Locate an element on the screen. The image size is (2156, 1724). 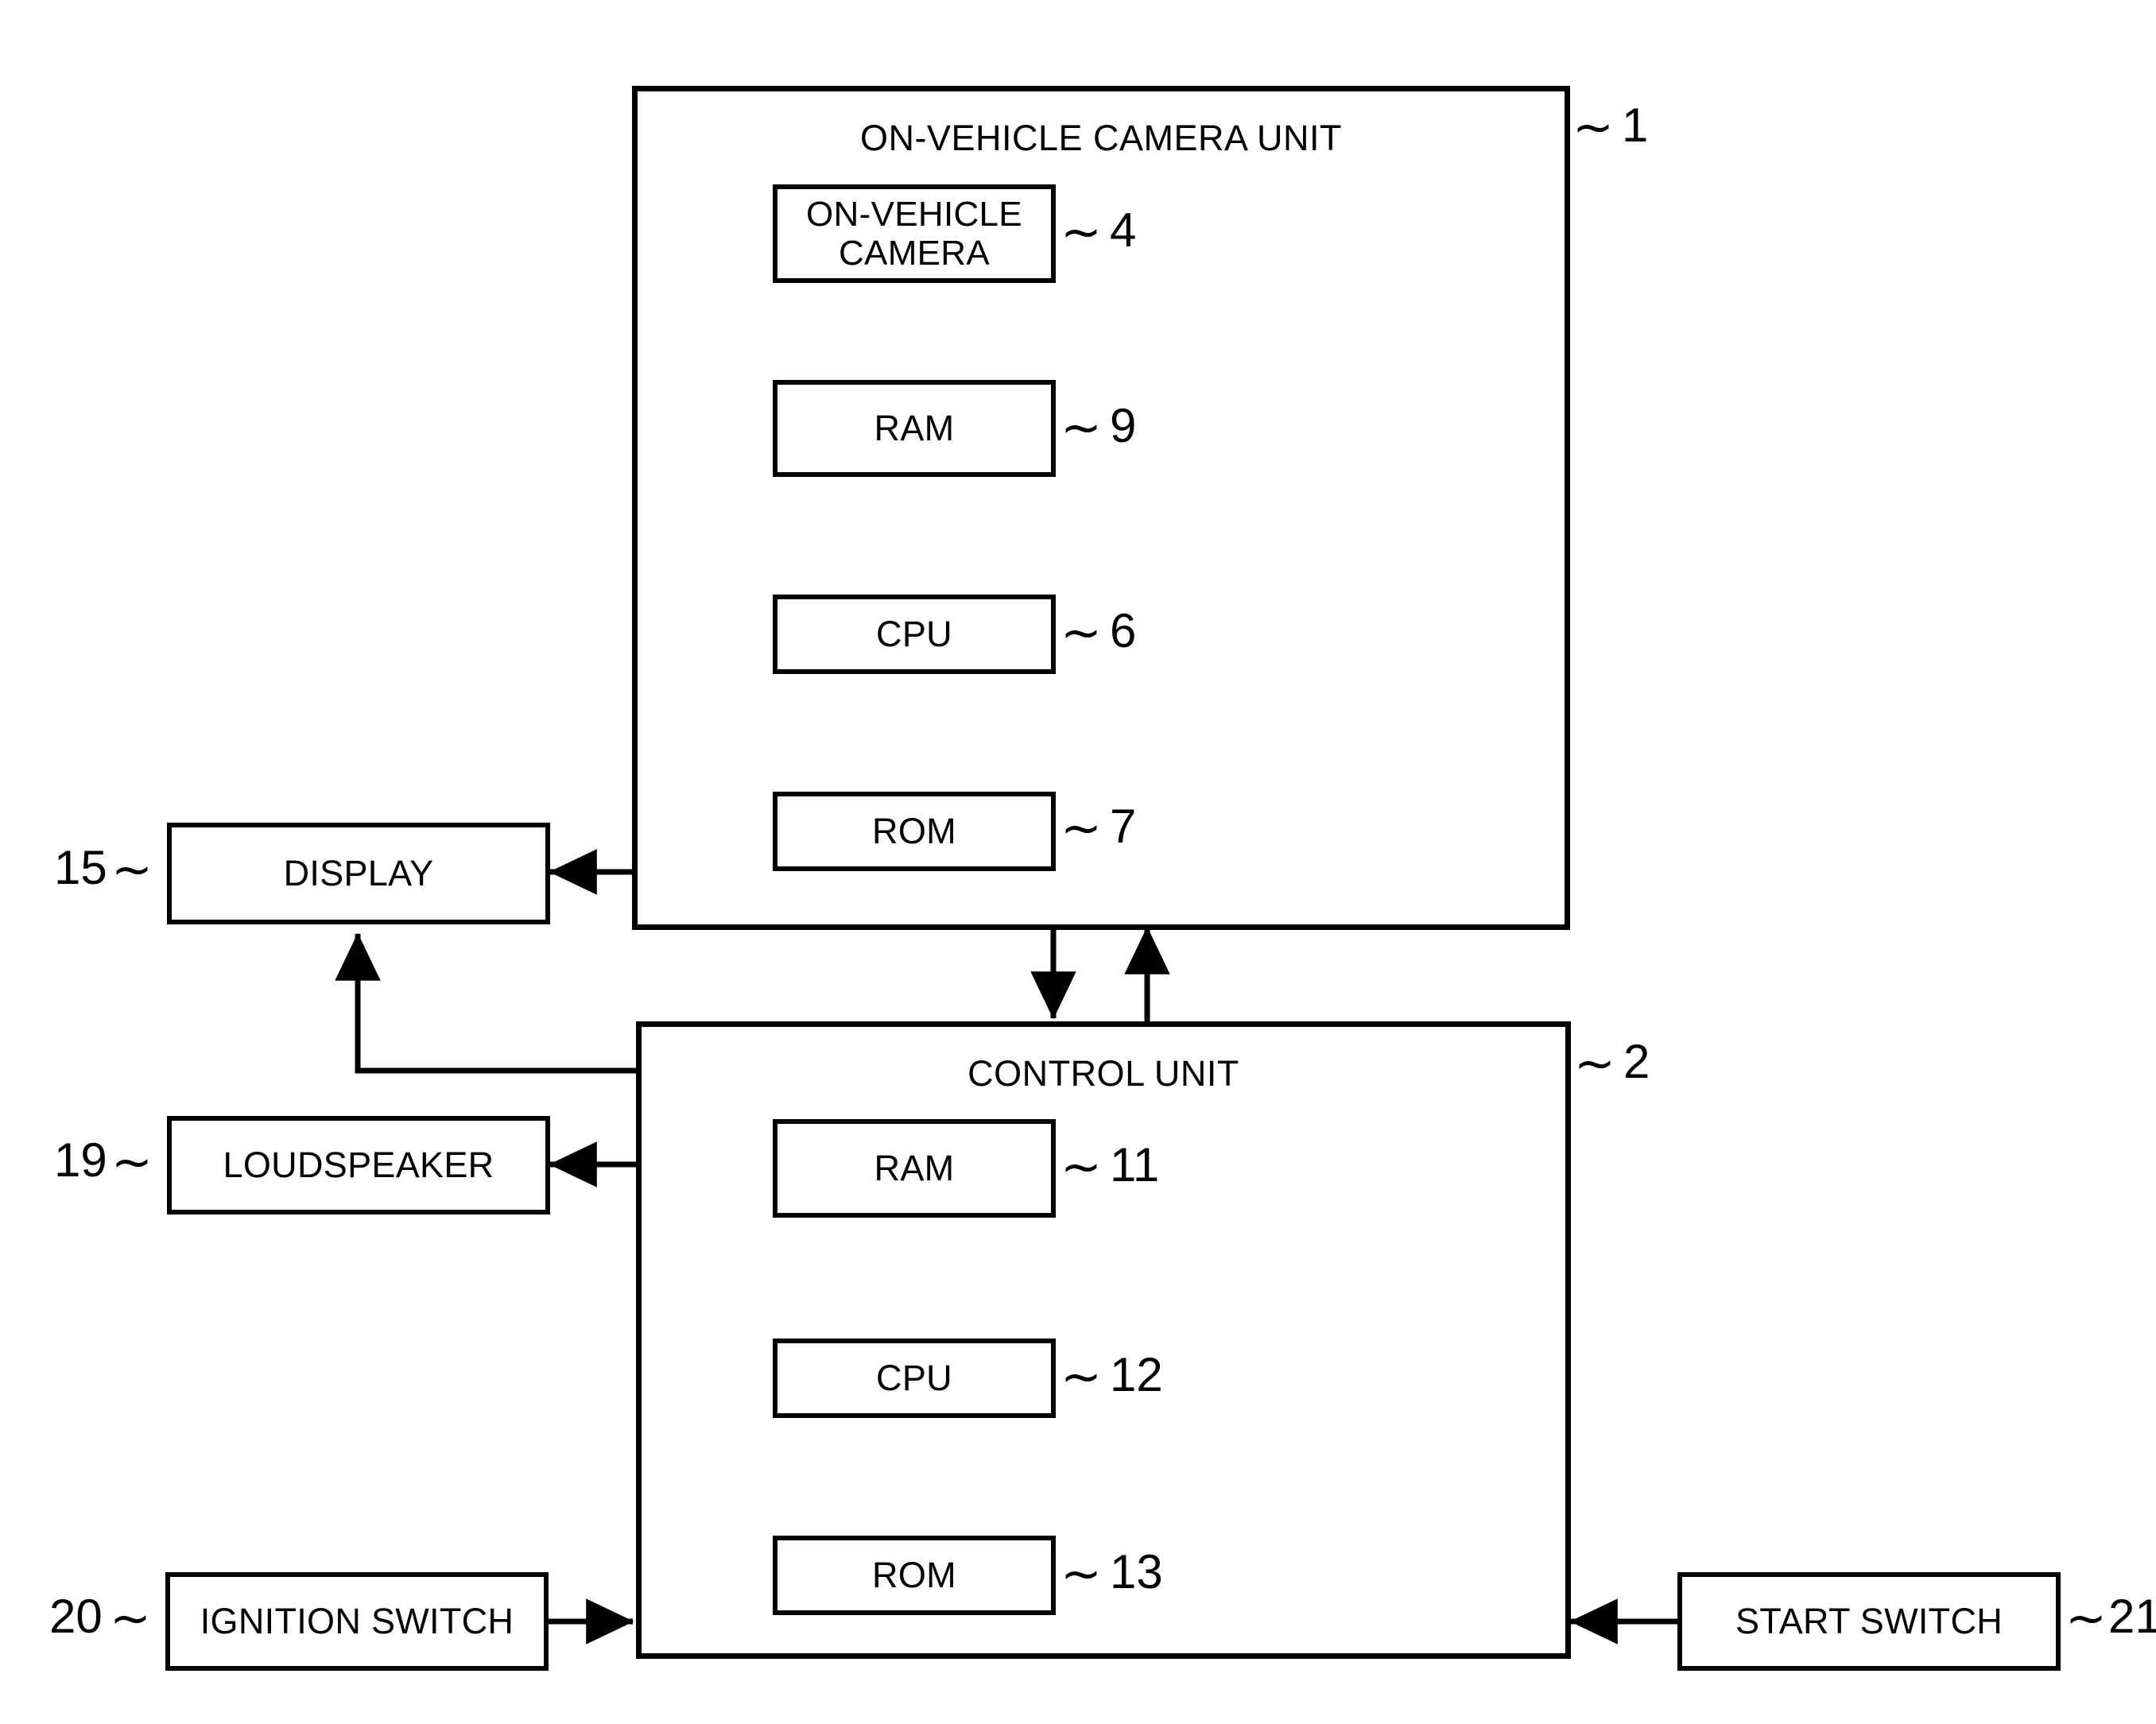
start-switch-label: START SWITCH is located at coordinates (1869, 1620).